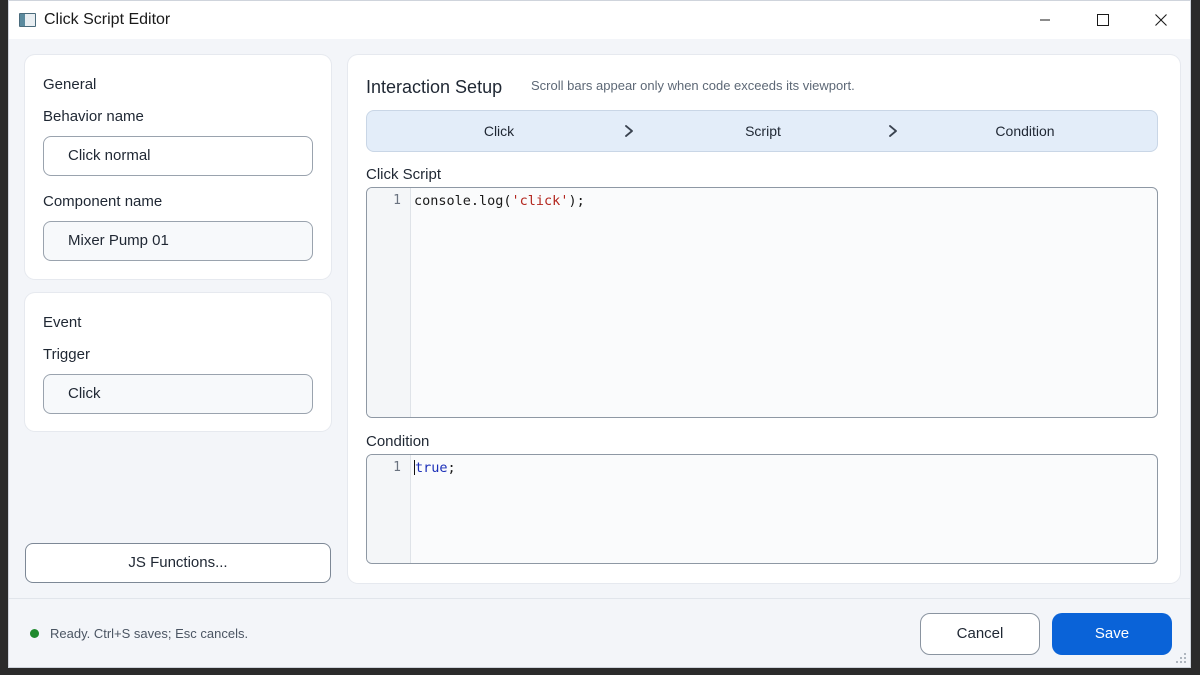 The height and width of the screenshot is (675, 1200). I want to click on step-bar: Click Script Condition, so click(762, 131).